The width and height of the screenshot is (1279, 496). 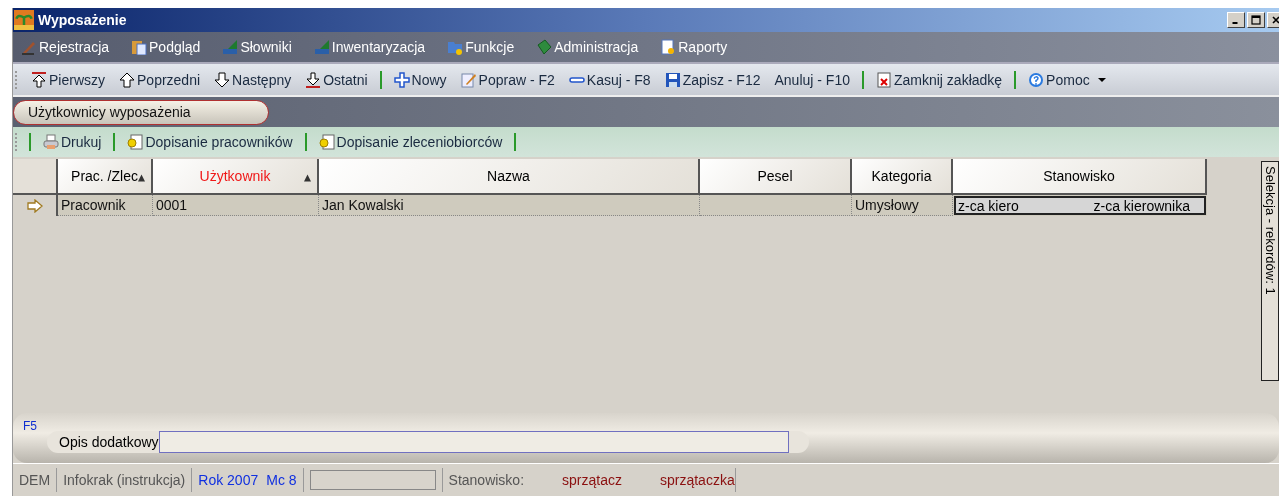 What do you see at coordinates (51, 142) in the screenshot?
I see `printer-icon` at bounding box center [51, 142].